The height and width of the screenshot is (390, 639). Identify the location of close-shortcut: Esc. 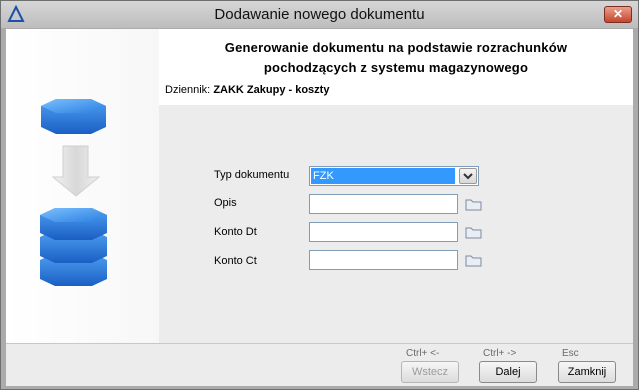
(570, 353).